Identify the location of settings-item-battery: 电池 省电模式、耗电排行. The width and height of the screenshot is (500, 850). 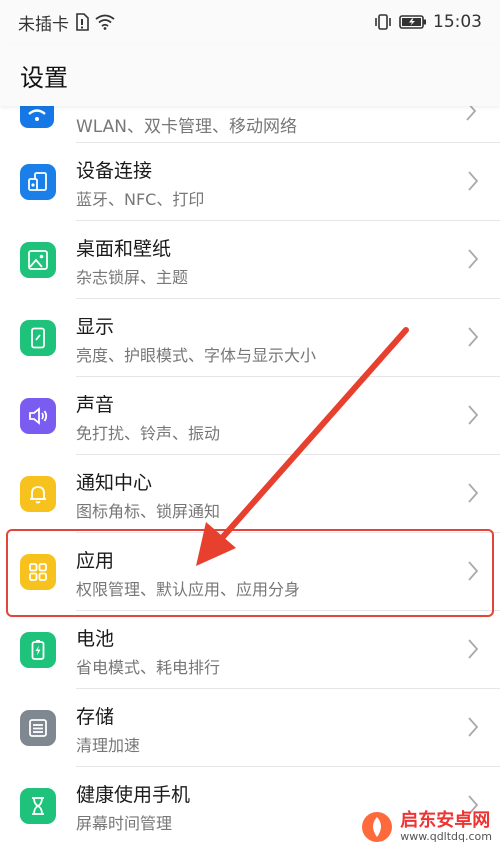
(250, 649).